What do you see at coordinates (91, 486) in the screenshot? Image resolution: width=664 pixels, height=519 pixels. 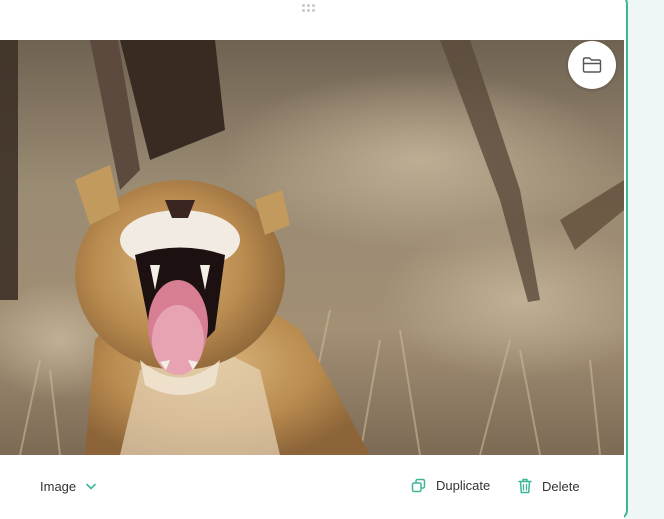 I see `chevron-down-icon` at bounding box center [91, 486].